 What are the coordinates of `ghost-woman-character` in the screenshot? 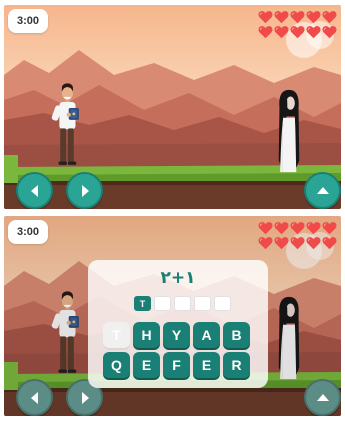 It's located at (289, 131).